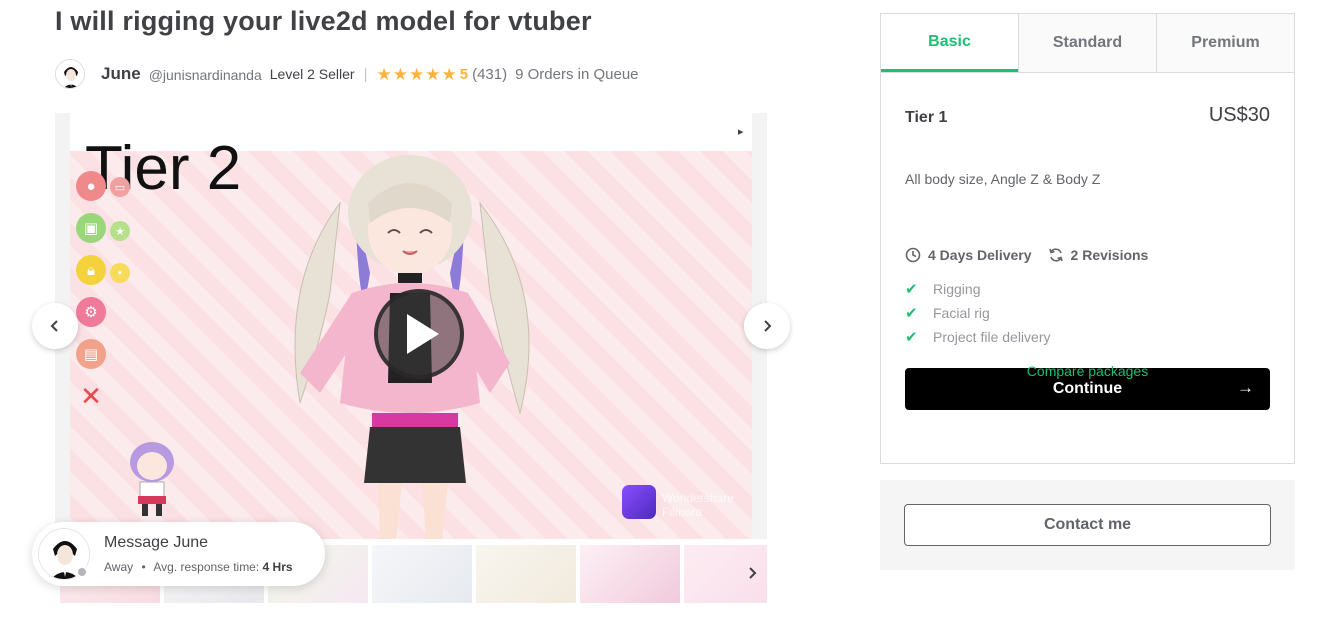 This screenshot has height=617, width=1343. I want to click on list-item: ✔ Facial rig, so click(978, 313).